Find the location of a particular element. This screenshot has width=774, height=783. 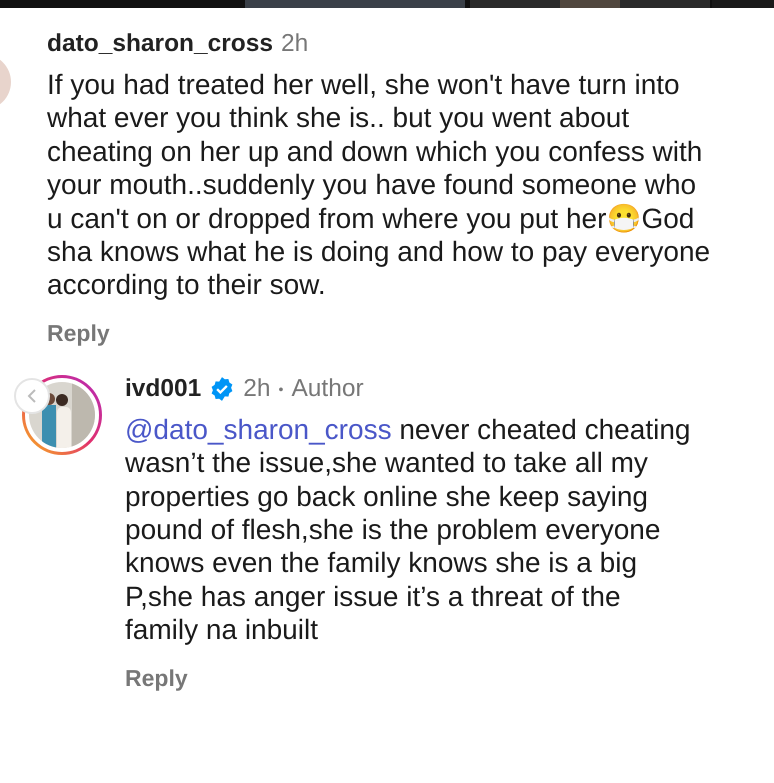

mention-link: @dato_sharon_cross is located at coordinates (258, 429).